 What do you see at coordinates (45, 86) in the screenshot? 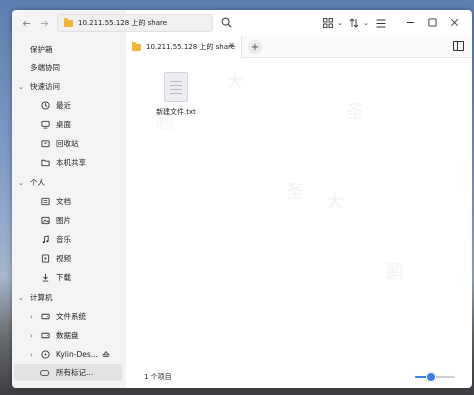
I see `section-label: 快速访问` at bounding box center [45, 86].